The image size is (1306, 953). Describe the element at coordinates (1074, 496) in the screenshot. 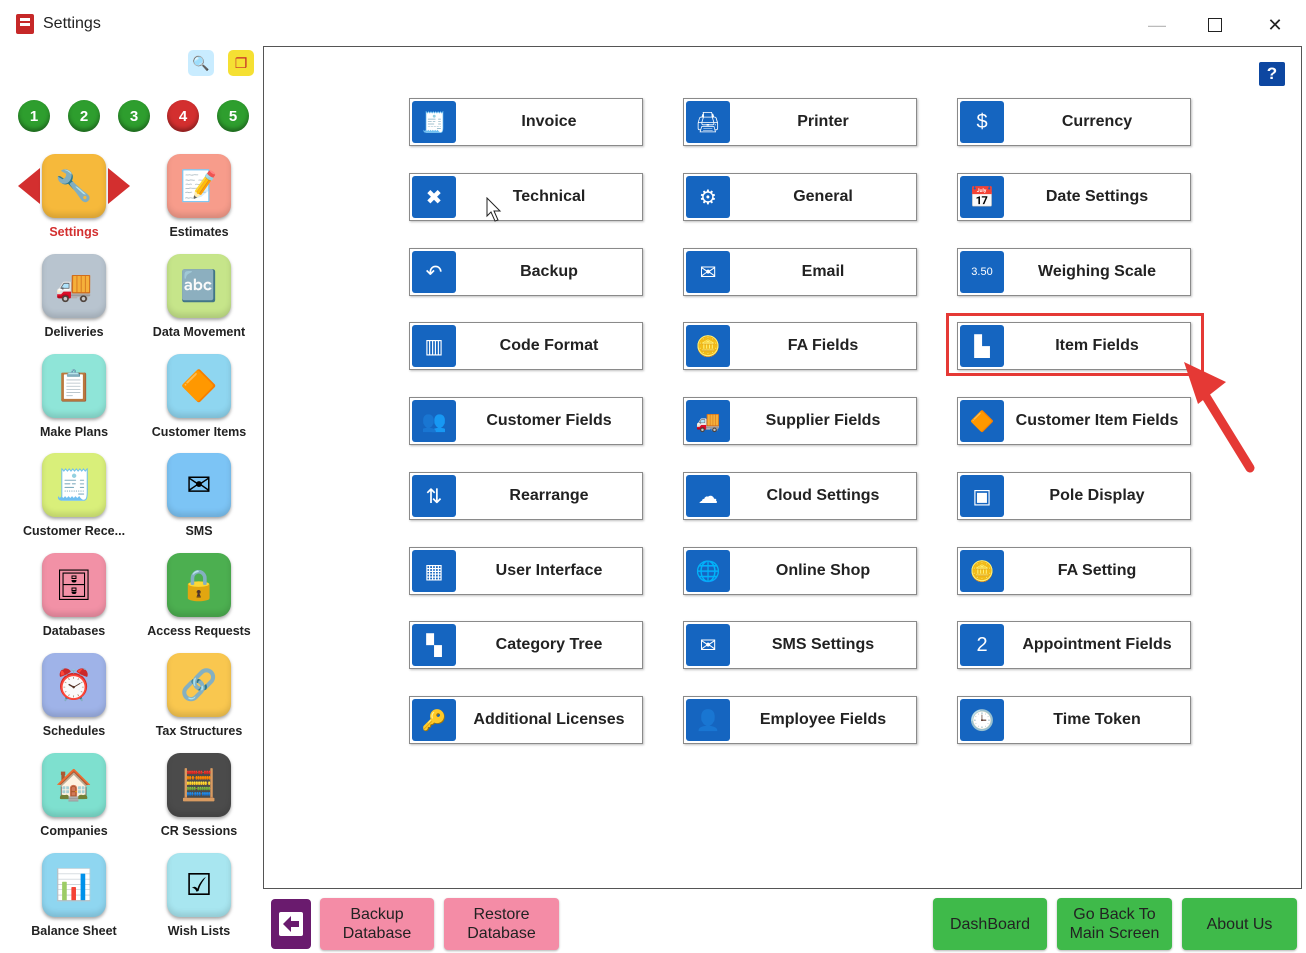

I see `pole-display-button: ▣ Pole Display` at that location.